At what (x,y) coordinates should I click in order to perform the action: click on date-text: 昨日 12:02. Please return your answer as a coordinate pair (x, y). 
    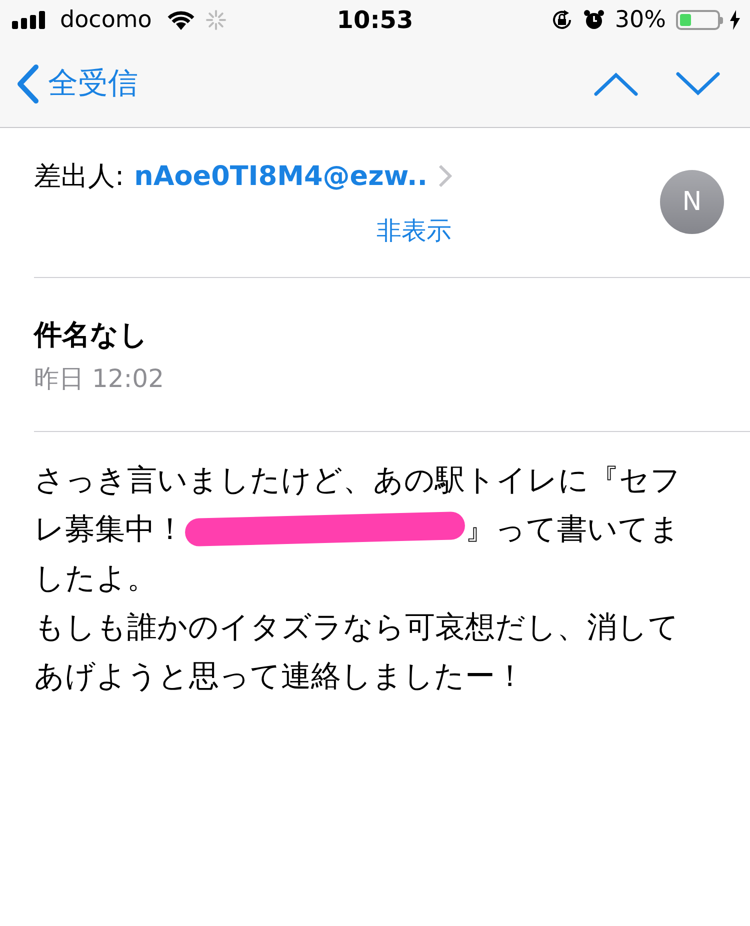
    Looking at the image, I should click on (99, 379).